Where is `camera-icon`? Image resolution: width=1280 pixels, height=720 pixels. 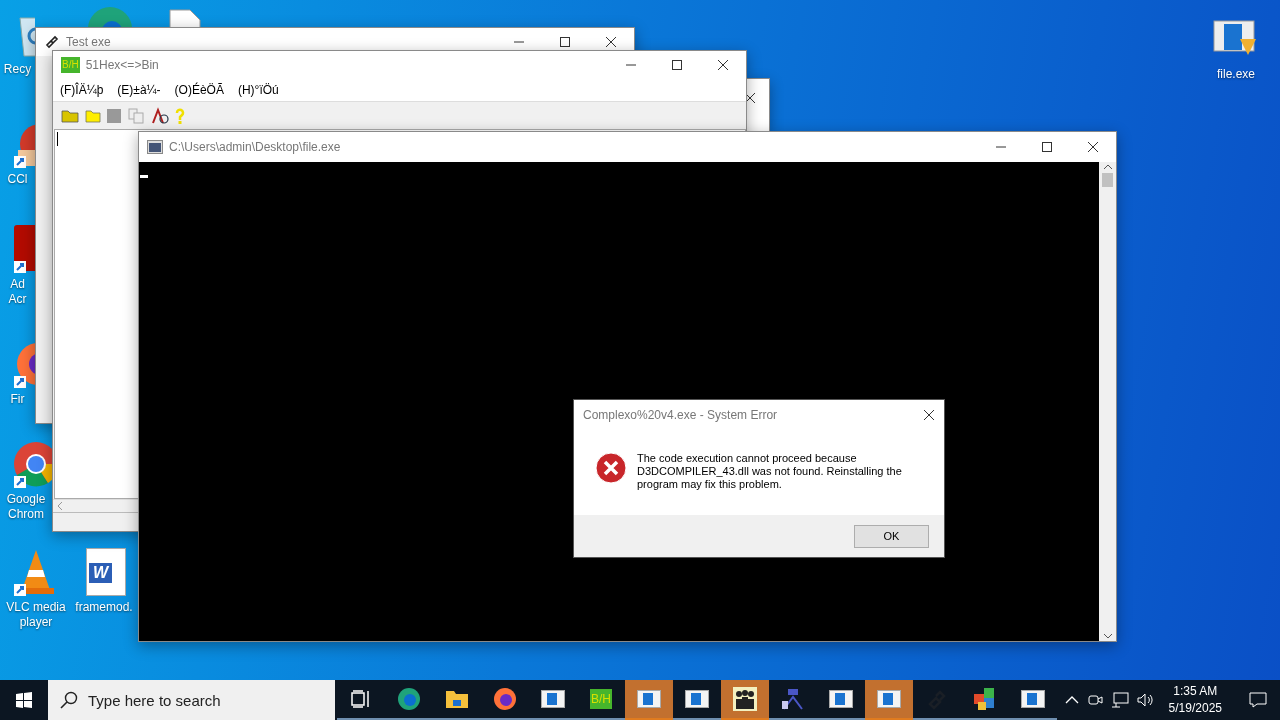 camera-icon is located at coordinates (1094, 700).